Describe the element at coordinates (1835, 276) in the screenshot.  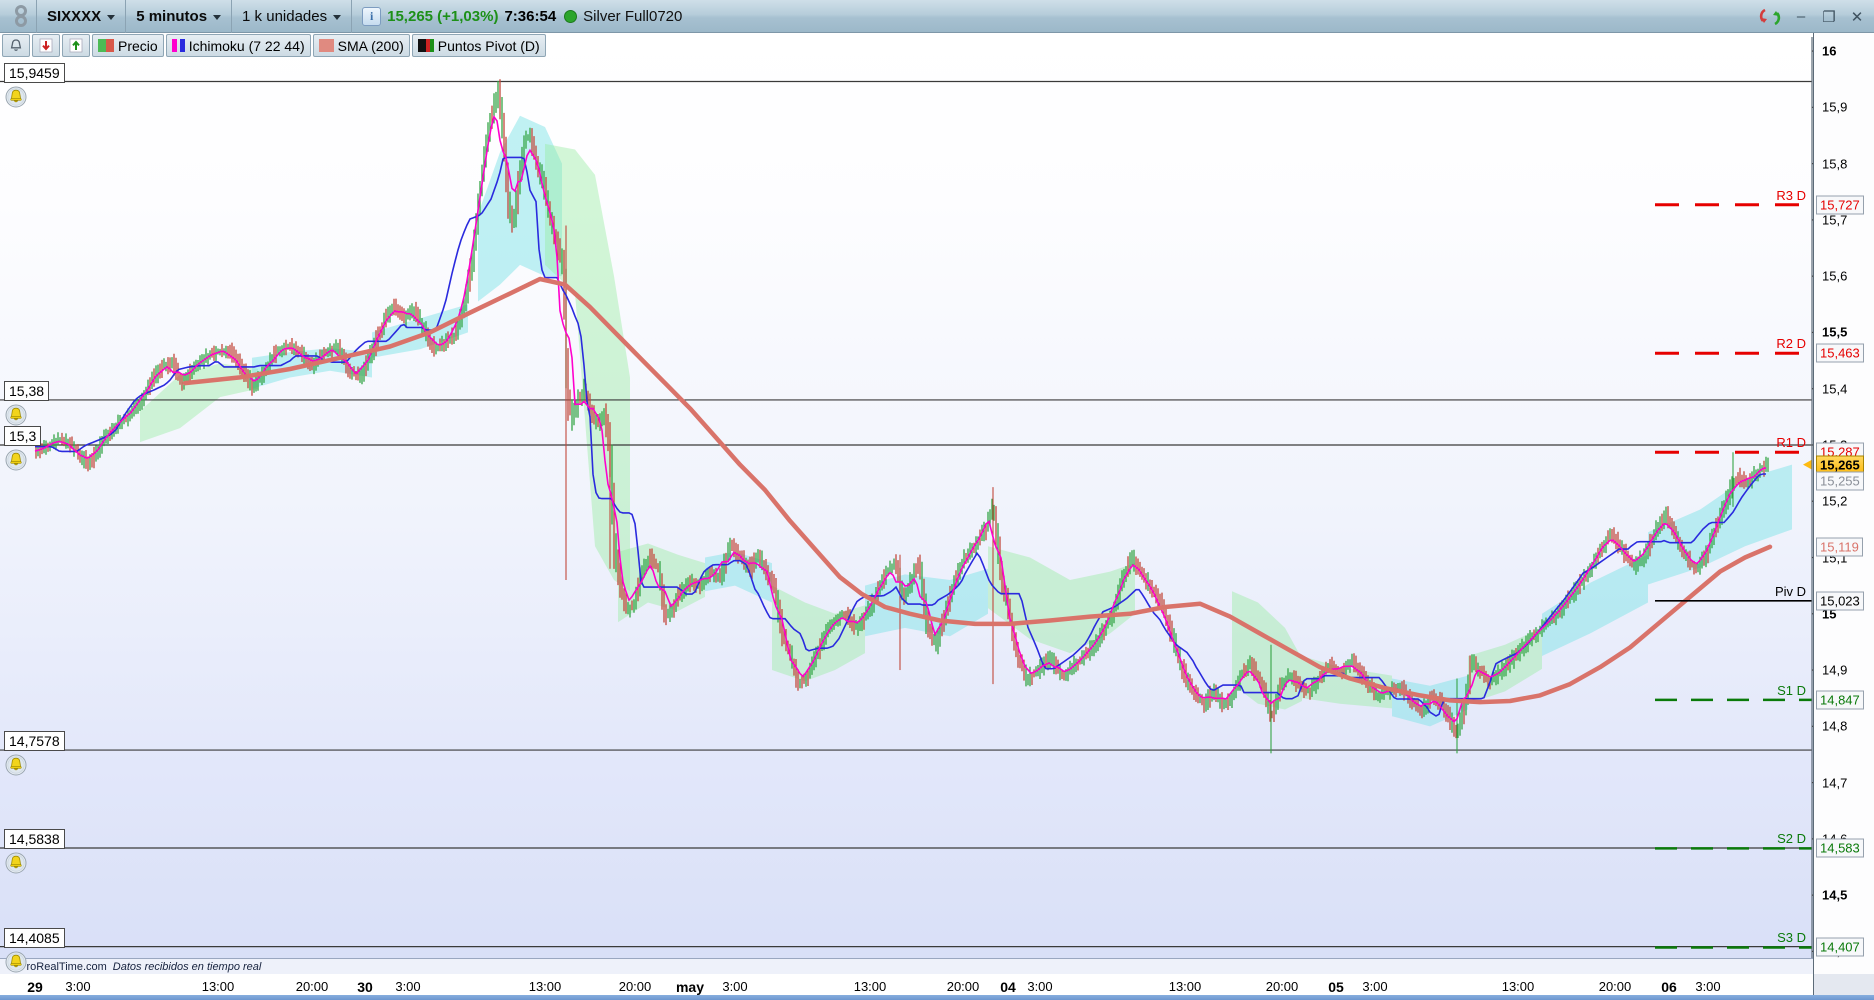
I see `price-tick-label: 15,6` at that location.